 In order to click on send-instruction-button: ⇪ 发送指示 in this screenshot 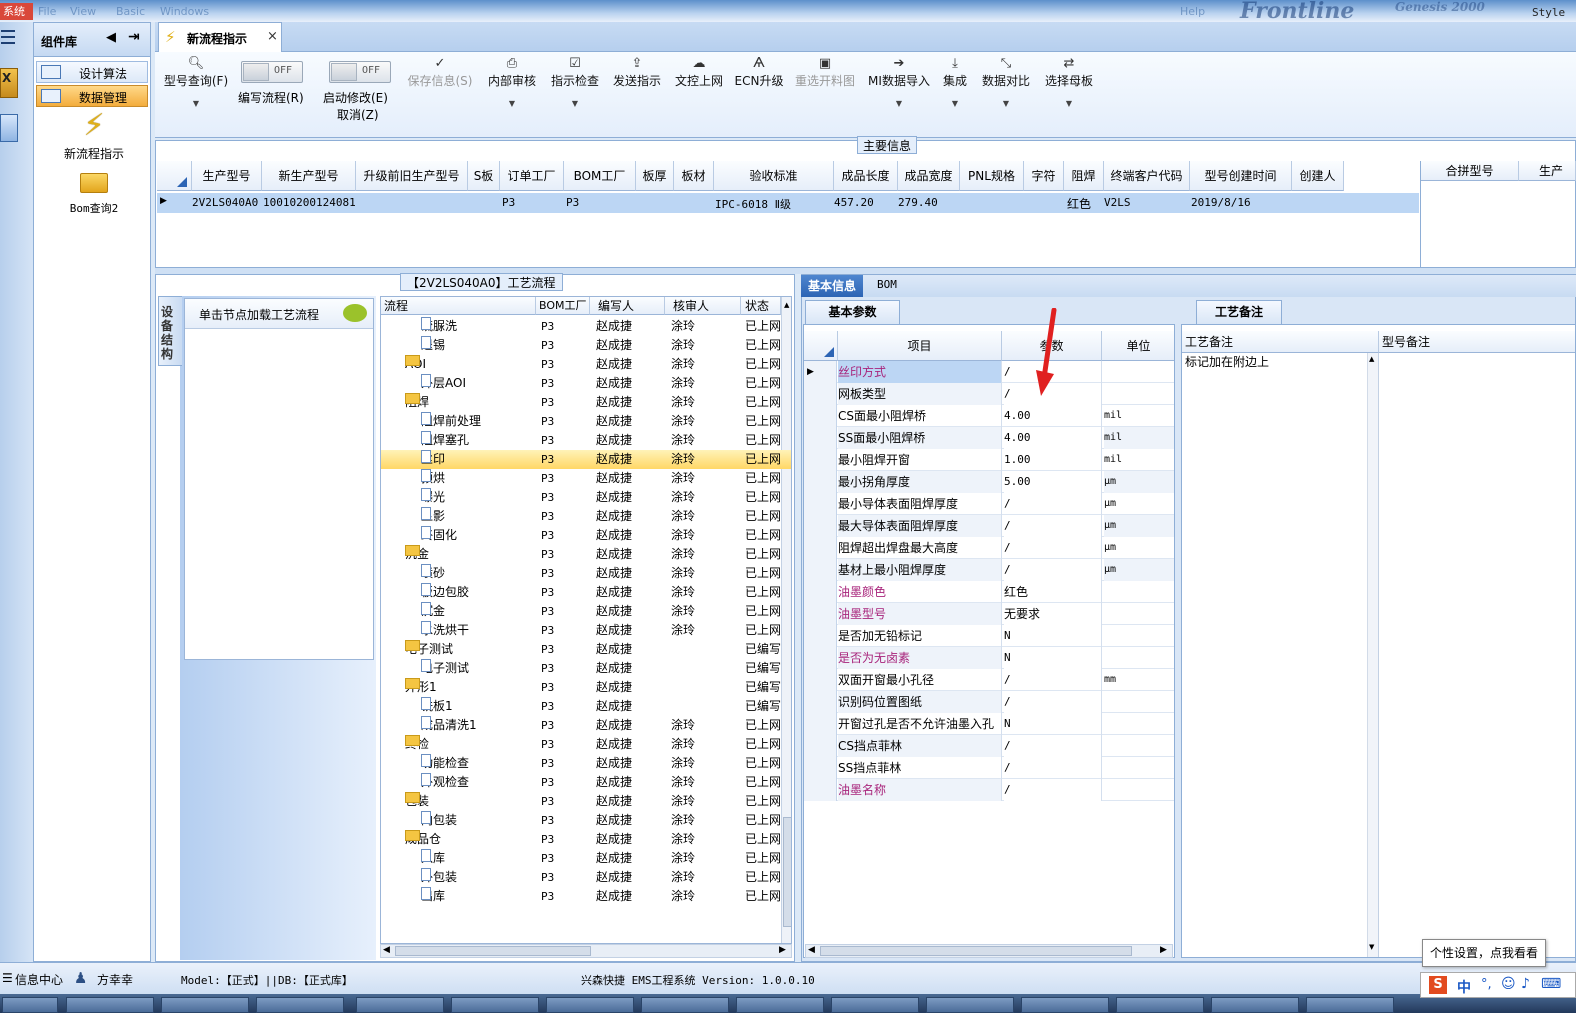, I will do `click(637, 72)`.